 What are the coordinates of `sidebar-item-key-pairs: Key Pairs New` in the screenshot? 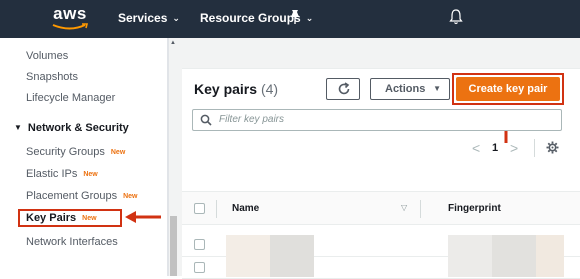 It's located at (61, 218).